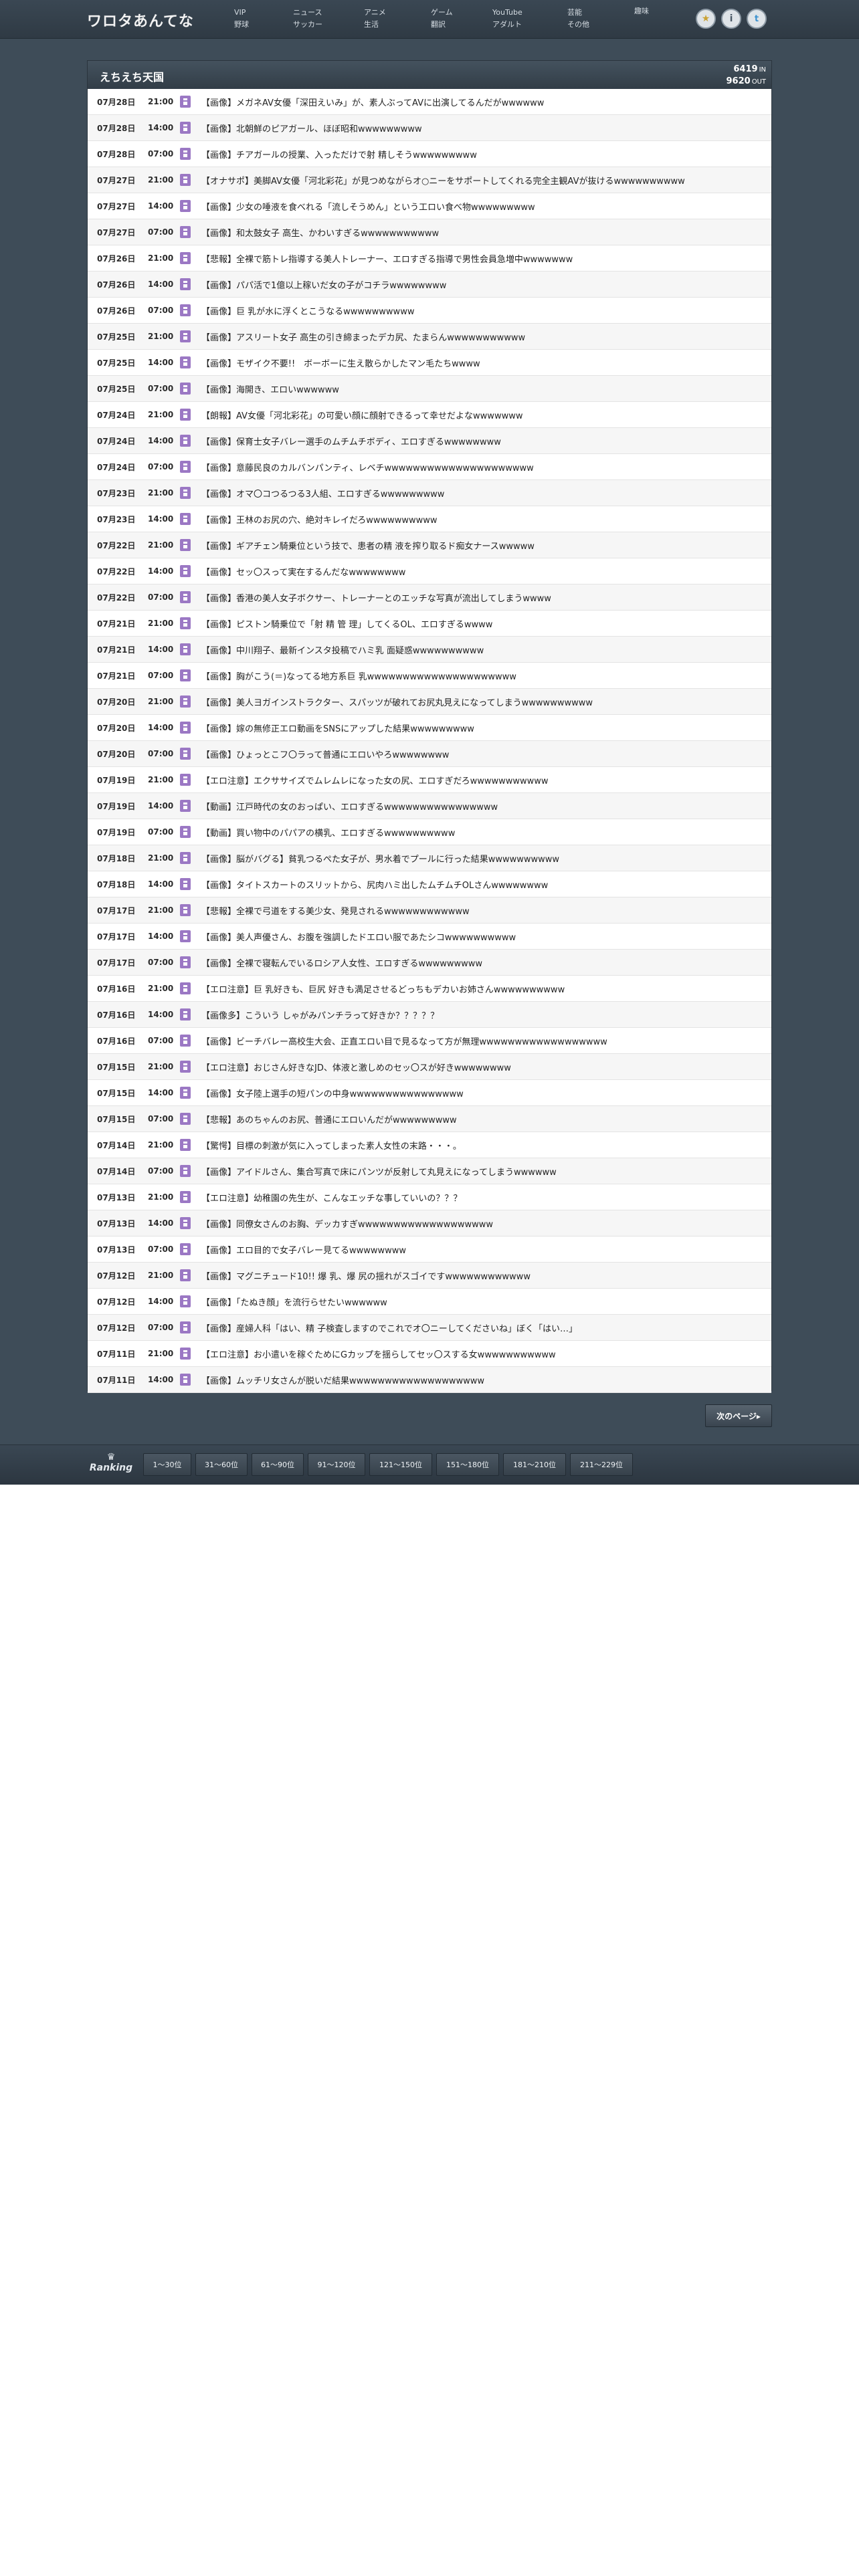 The width and height of the screenshot is (859, 2576). Describe the element at coordinates (221, 1465) in the screenshot. I see `ranking-tab-2: 31〜60位` at that location.